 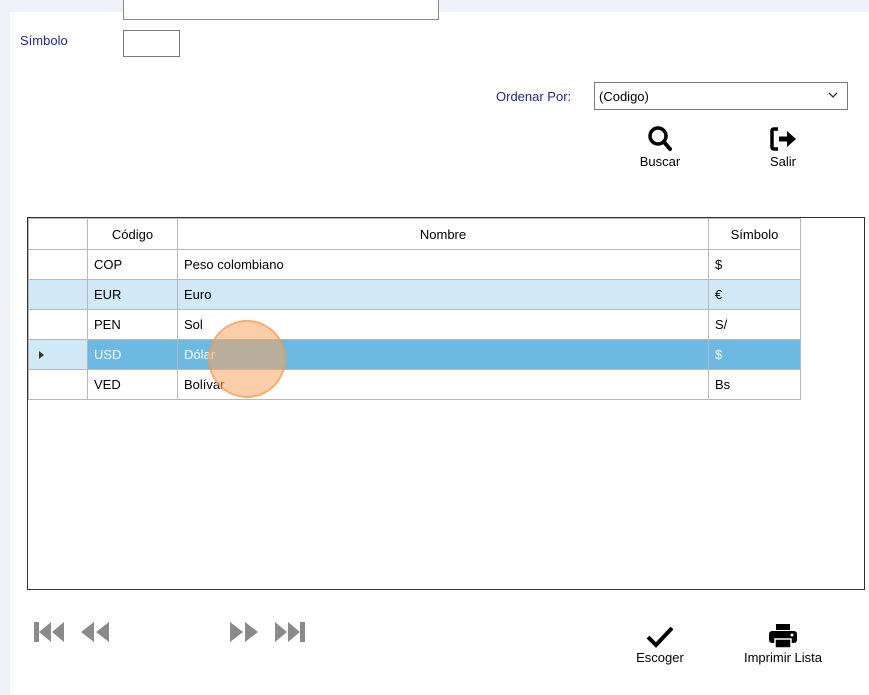 I want to click on row-header-corner, so click(x=58, y=234).